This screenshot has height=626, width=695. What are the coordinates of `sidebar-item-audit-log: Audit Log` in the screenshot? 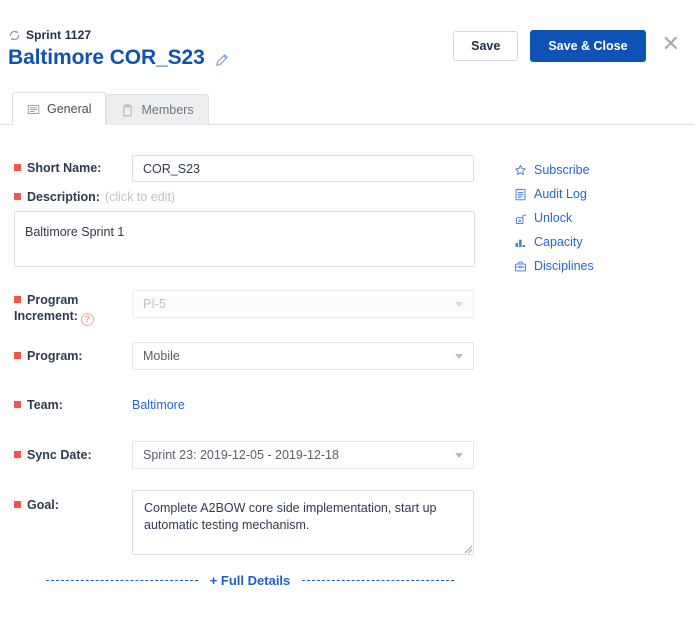 It's located at (601, 194).